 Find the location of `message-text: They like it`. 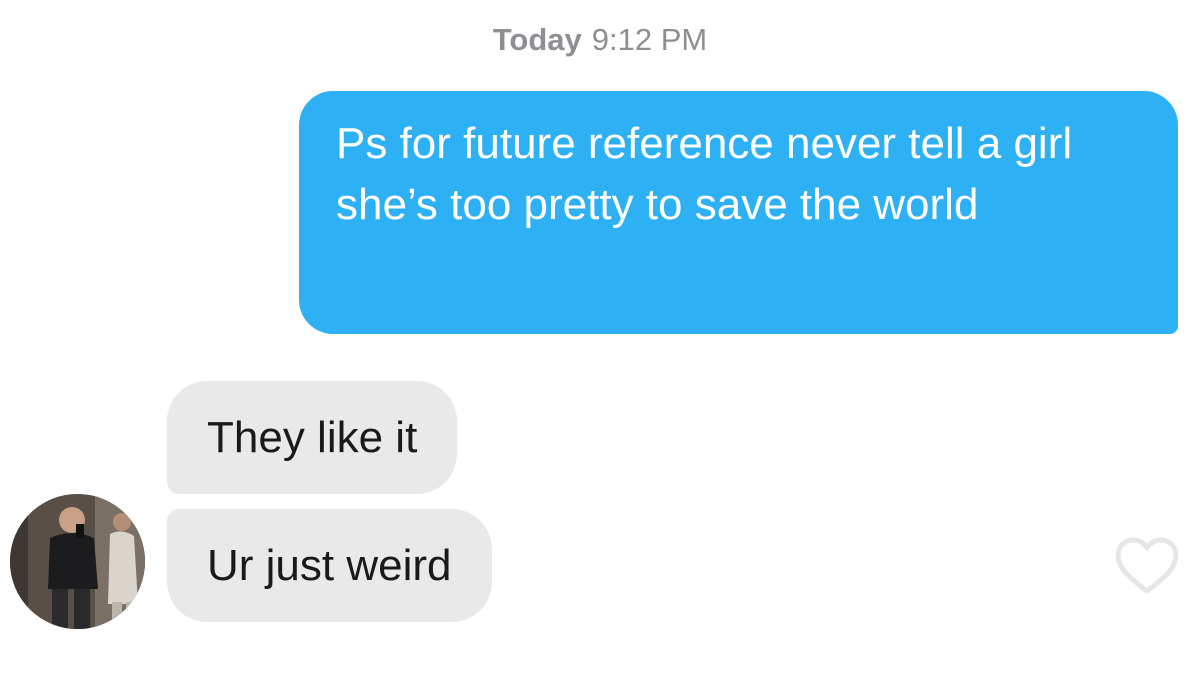

message-text: They like it is located at coordinates (312, 437).